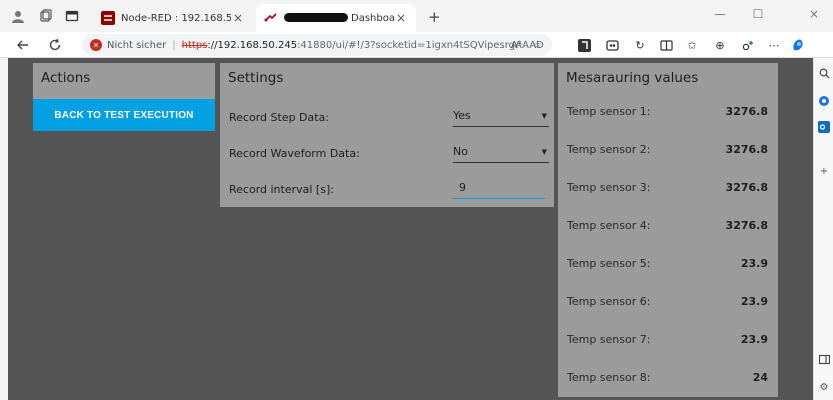  I want to click on record-interval-input: 9, so click(499, 189).